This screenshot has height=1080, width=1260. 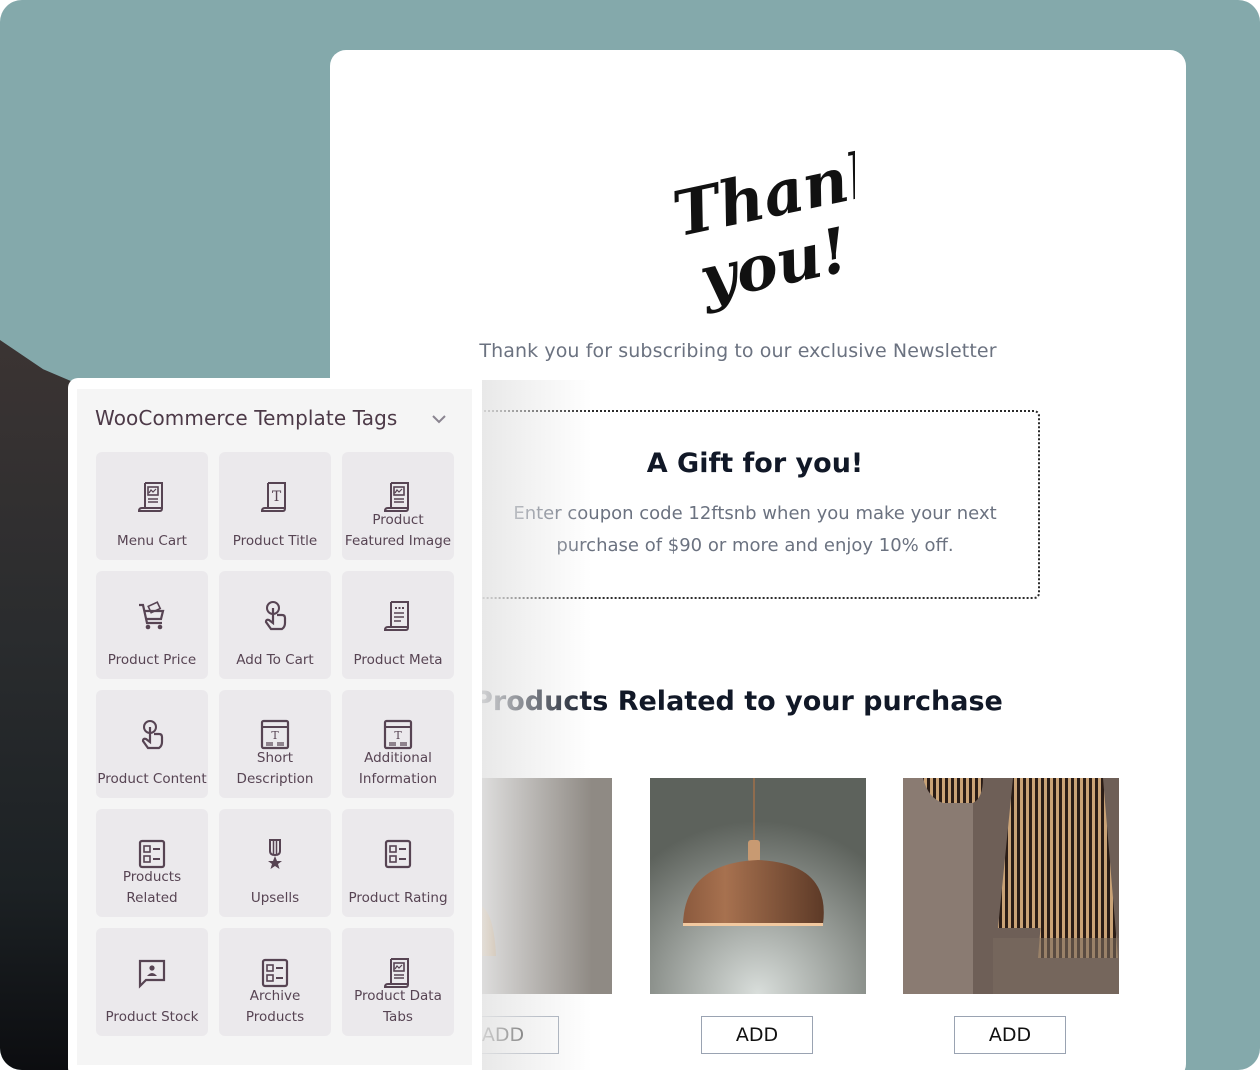 What do you see at coordinates (246, 418) in the screenshot?
I see `panel-title: WooCommerce Template Tags` at bounding box center [246, 418].